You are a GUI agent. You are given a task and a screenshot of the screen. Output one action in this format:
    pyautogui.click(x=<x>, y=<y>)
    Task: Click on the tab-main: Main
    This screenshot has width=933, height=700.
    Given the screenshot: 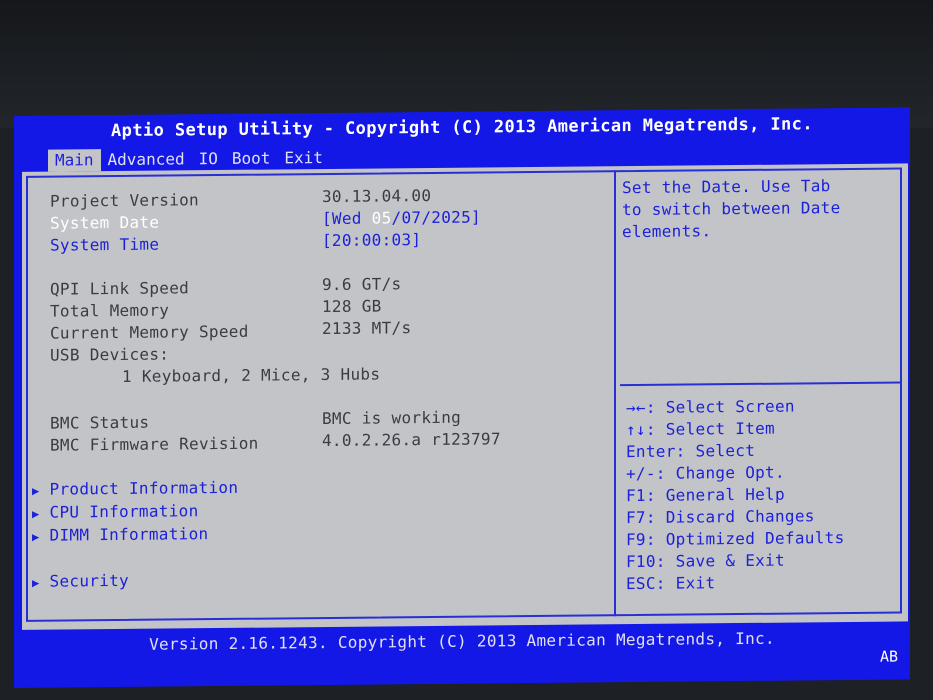 What is the action you would take?
    pyautogui.click(x=74, y=160)
    